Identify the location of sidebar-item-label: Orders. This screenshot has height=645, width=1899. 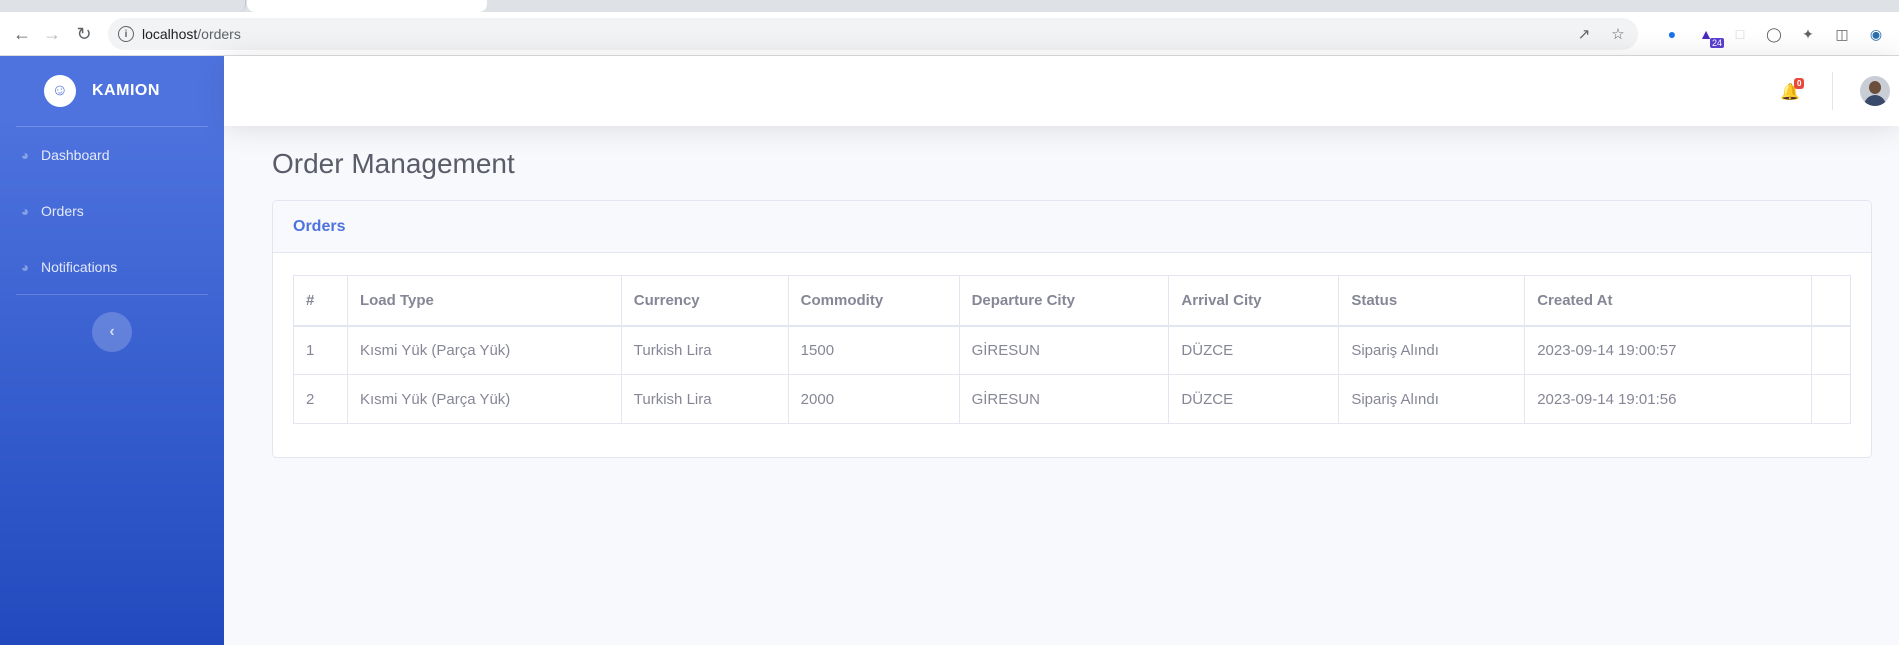
(62, 211).